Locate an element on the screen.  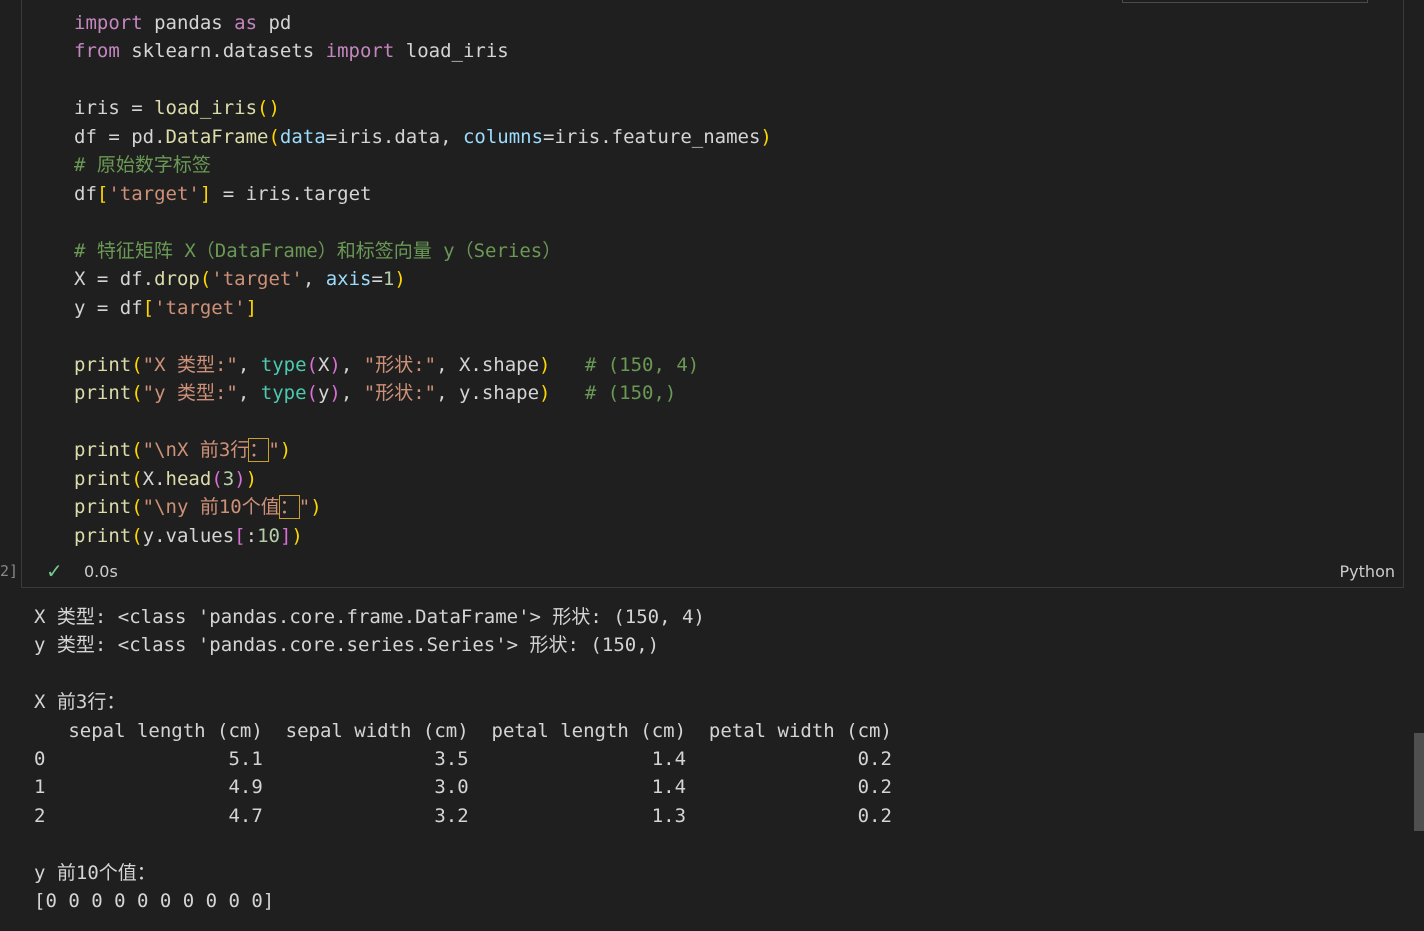
language-selector: Python is located at coordinates (1367, 571).